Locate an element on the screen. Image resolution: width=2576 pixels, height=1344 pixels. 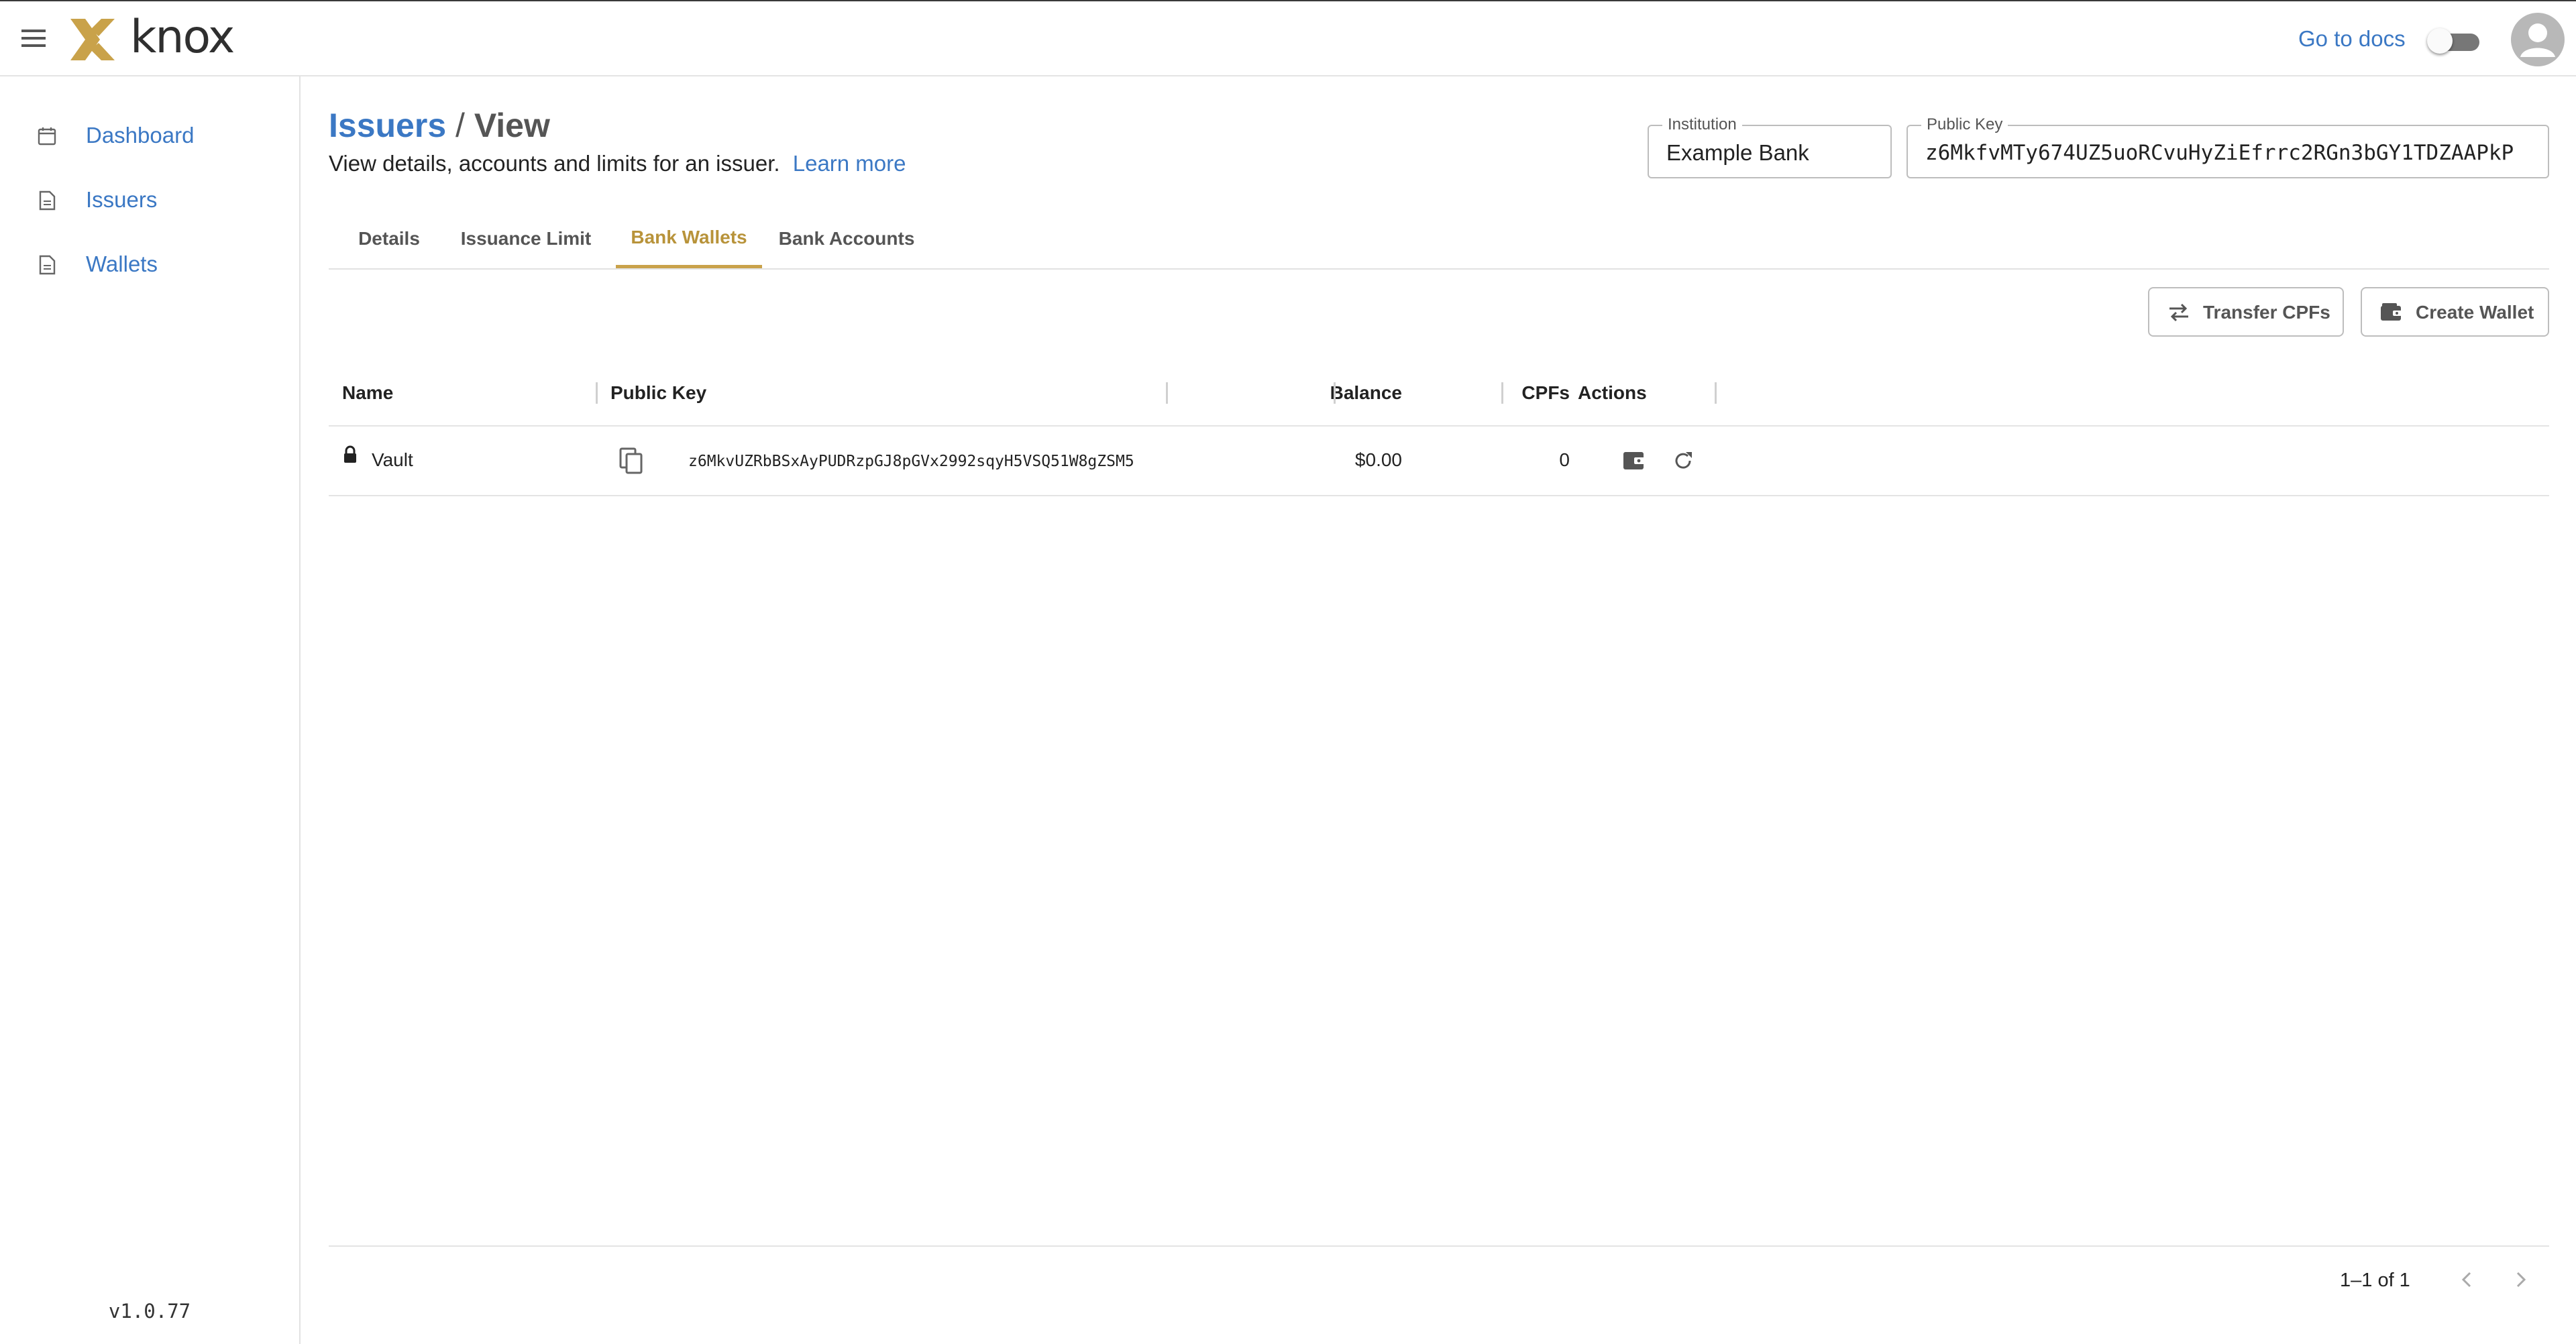
institution-value: Example Bank is located at coordinates (1737, 152).